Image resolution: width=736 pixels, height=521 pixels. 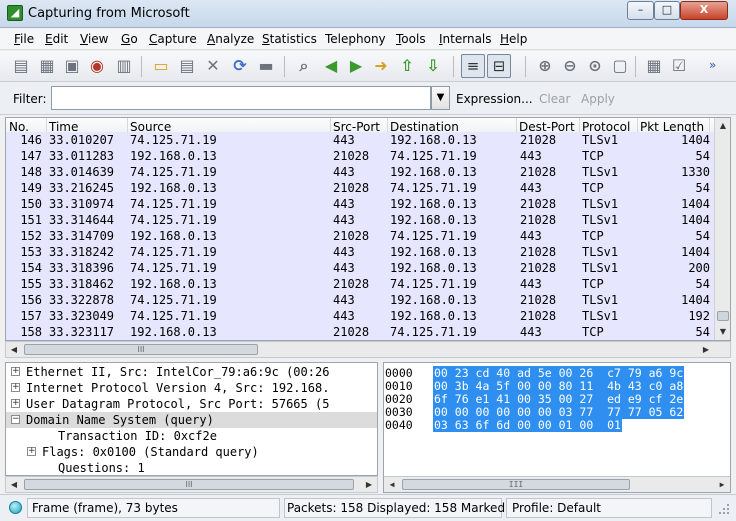 What do you see at coordinates (241, 98) in the screenshot?
I see `filter-input` at bounding box center [241, 98].